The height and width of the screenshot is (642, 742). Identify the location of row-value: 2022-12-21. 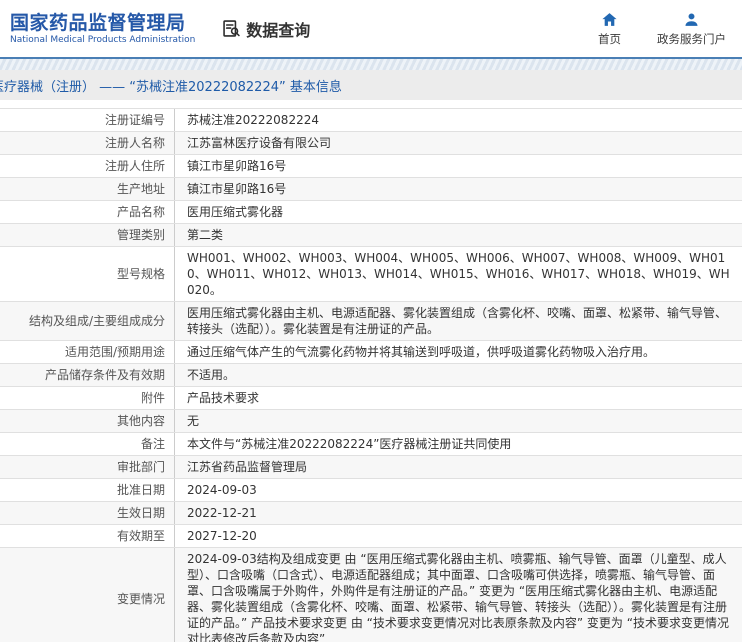
(458, 513).